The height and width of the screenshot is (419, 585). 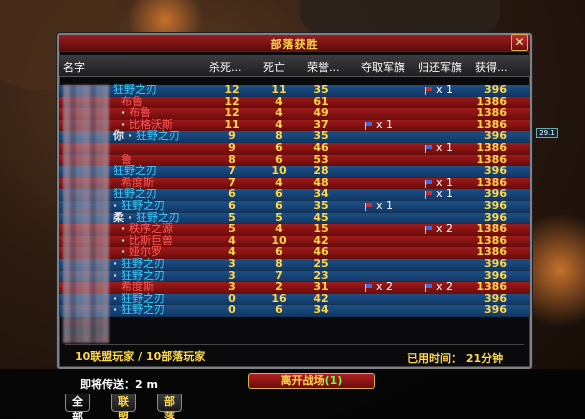 I want to click on leave-button-label: 离开战场, so click(x=302, y=380).